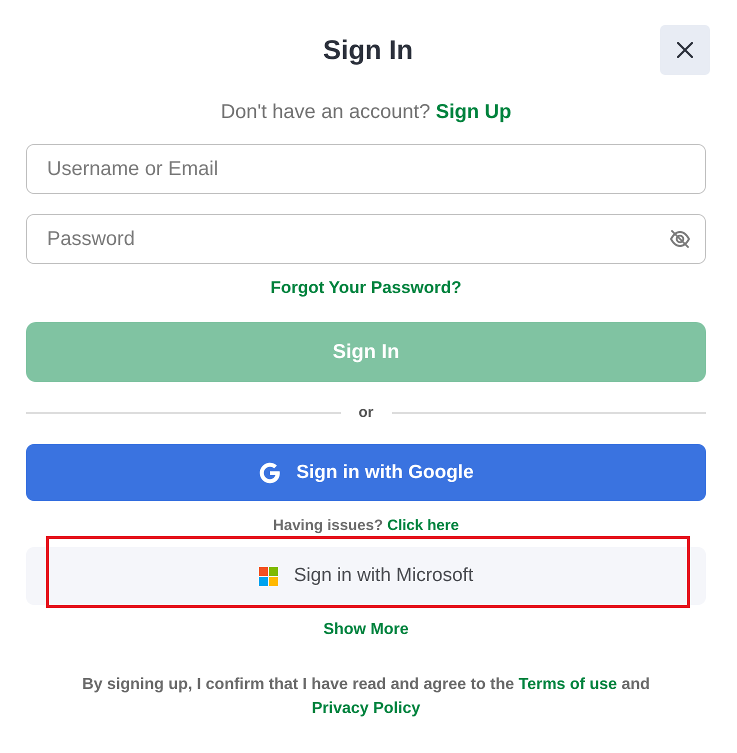  What do you see at coordinates (366, 708) in the screenshot?
I see `privacy-link: Privacy Policy` at bounding box center [366, 708].